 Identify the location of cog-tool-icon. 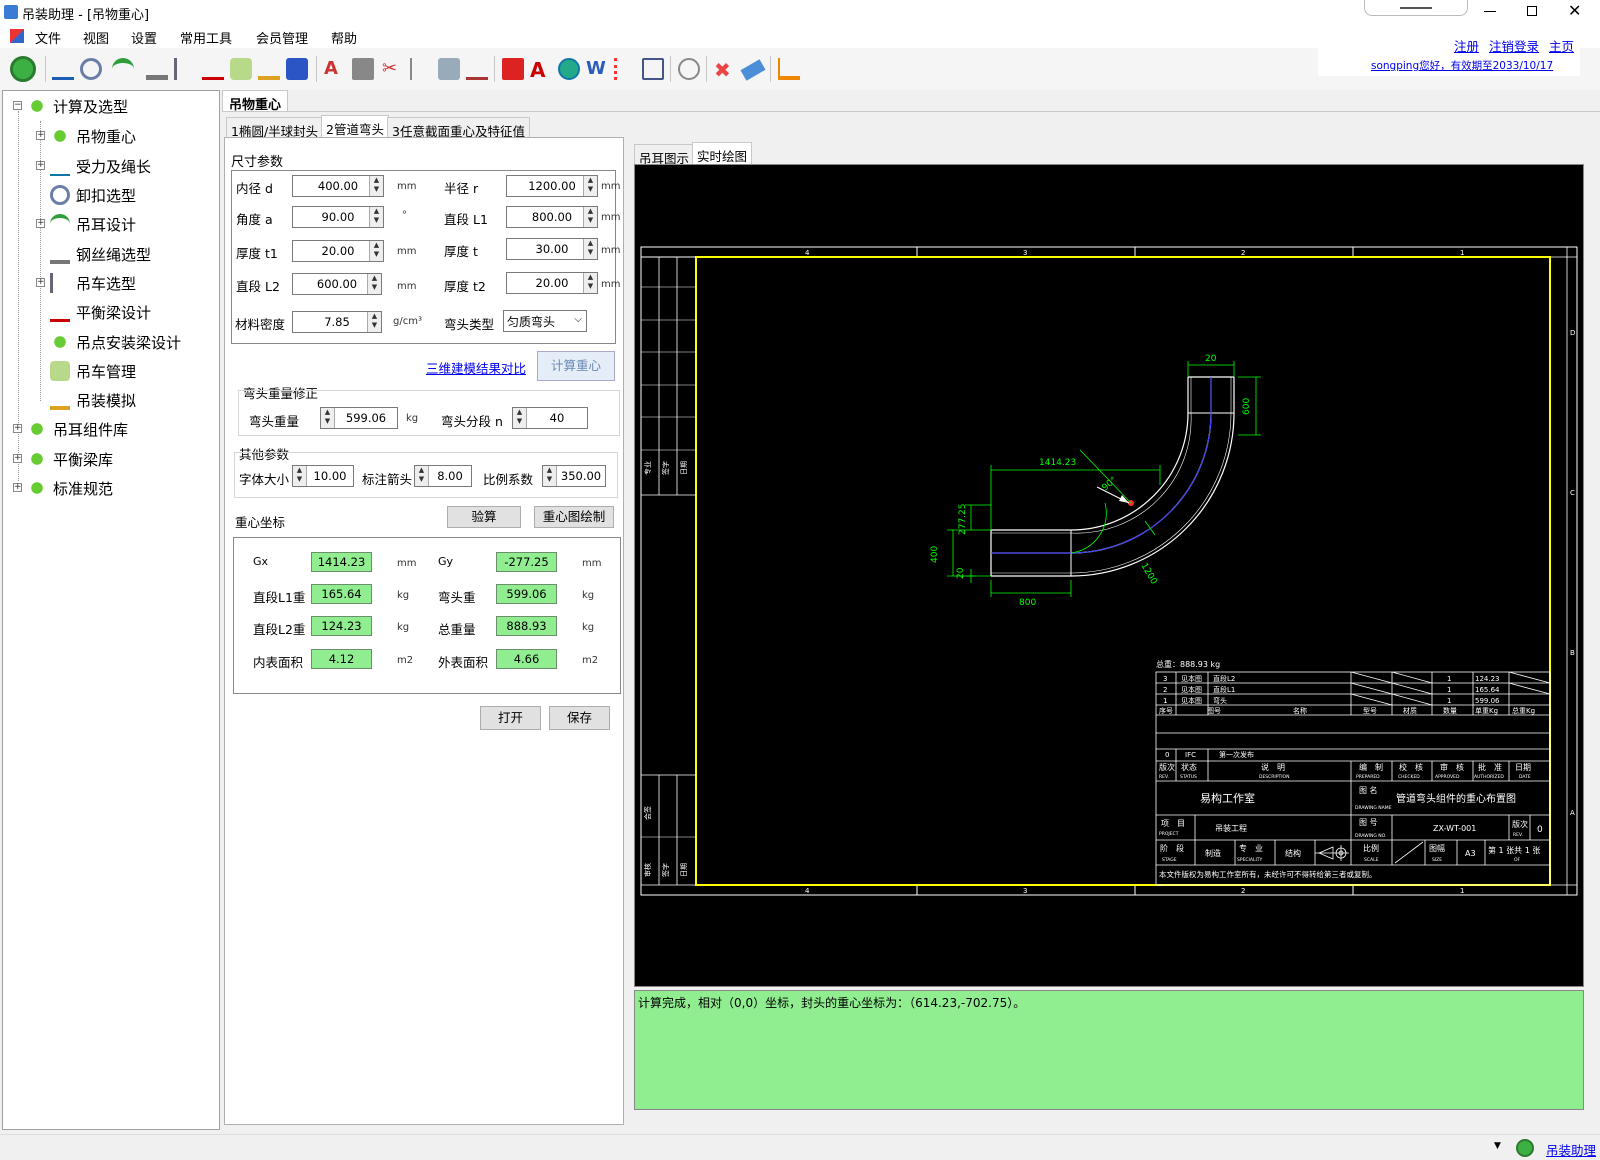
(63, 69).